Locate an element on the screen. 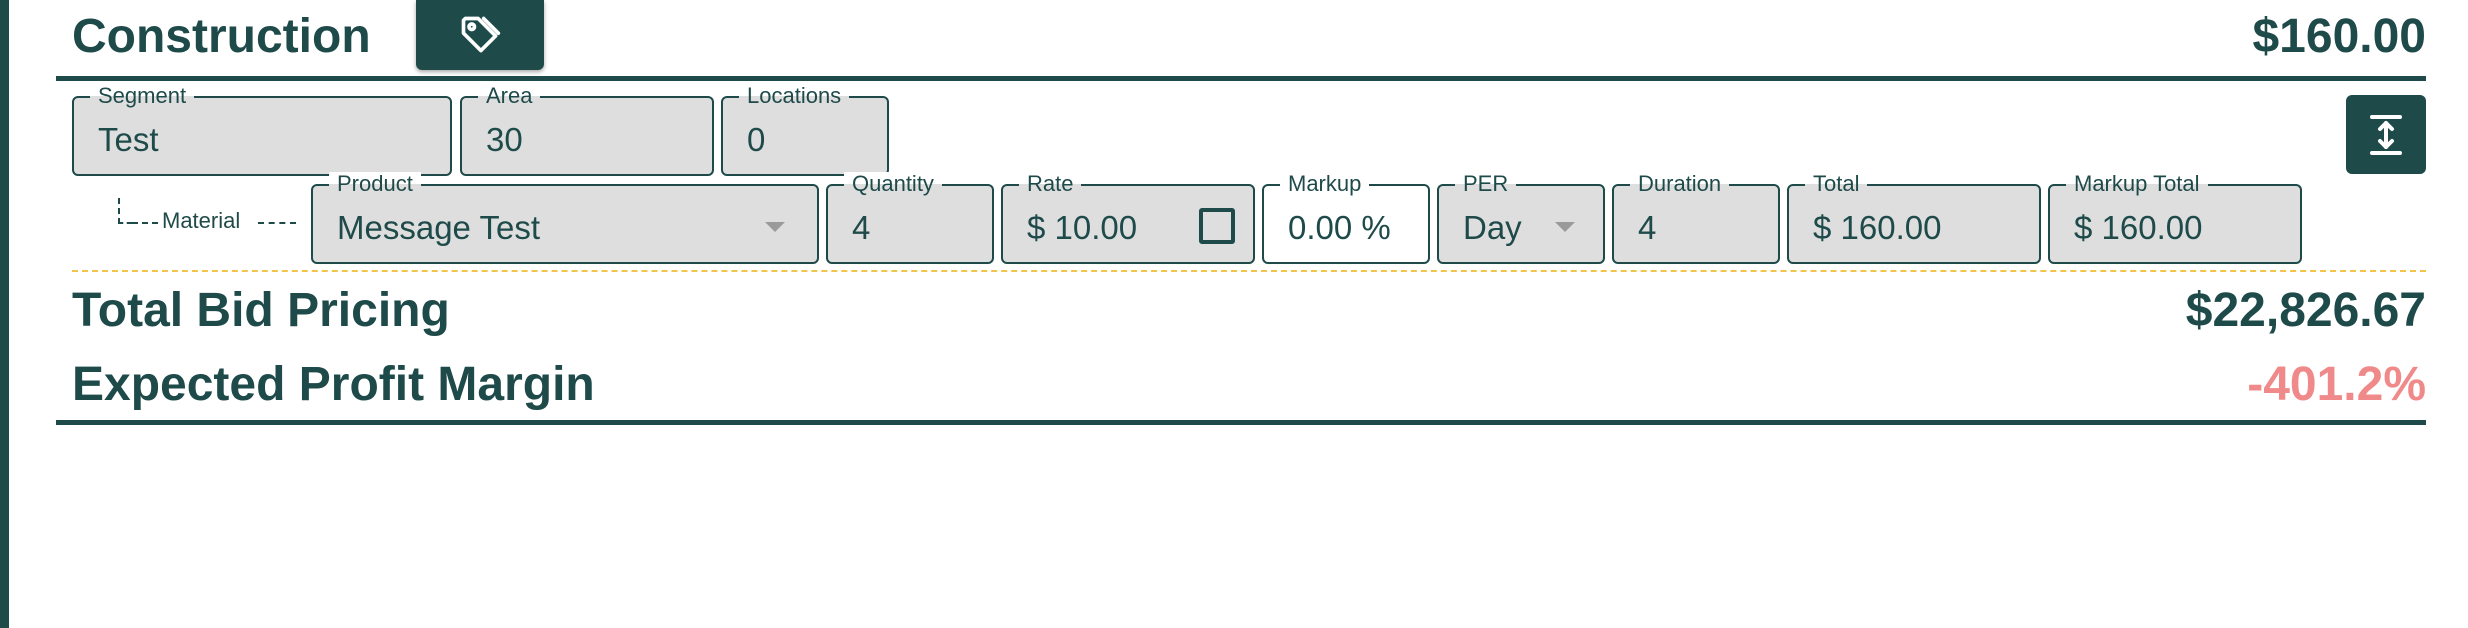 Image resolution: width=2468 pixels, height=628 pixels. markup-total-value: $ 160.00 is located at coordinates (2138, 227).